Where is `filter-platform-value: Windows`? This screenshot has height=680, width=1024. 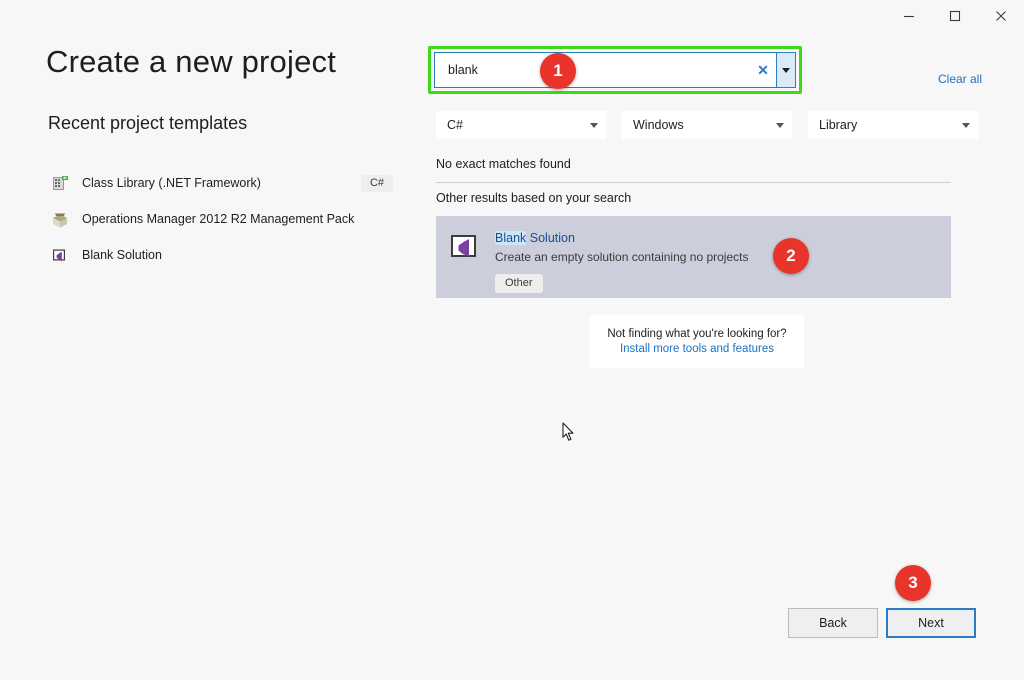 filter-platform-value: Windows is located at coordinates (658, 125).